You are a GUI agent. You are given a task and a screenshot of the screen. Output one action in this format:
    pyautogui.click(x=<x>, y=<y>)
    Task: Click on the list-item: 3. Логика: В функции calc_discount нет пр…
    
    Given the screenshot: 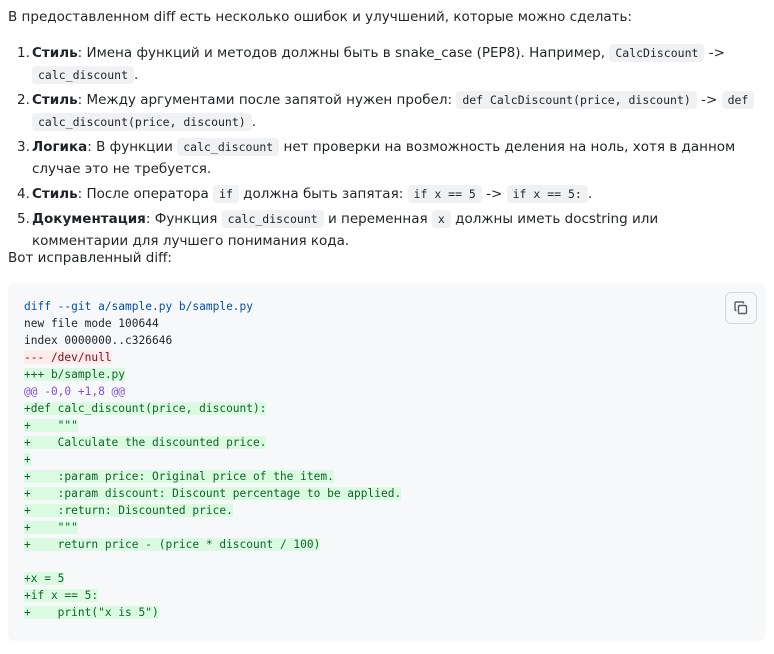 What is the action you would take?
    pyautogui.click(x=387, y=158)
    